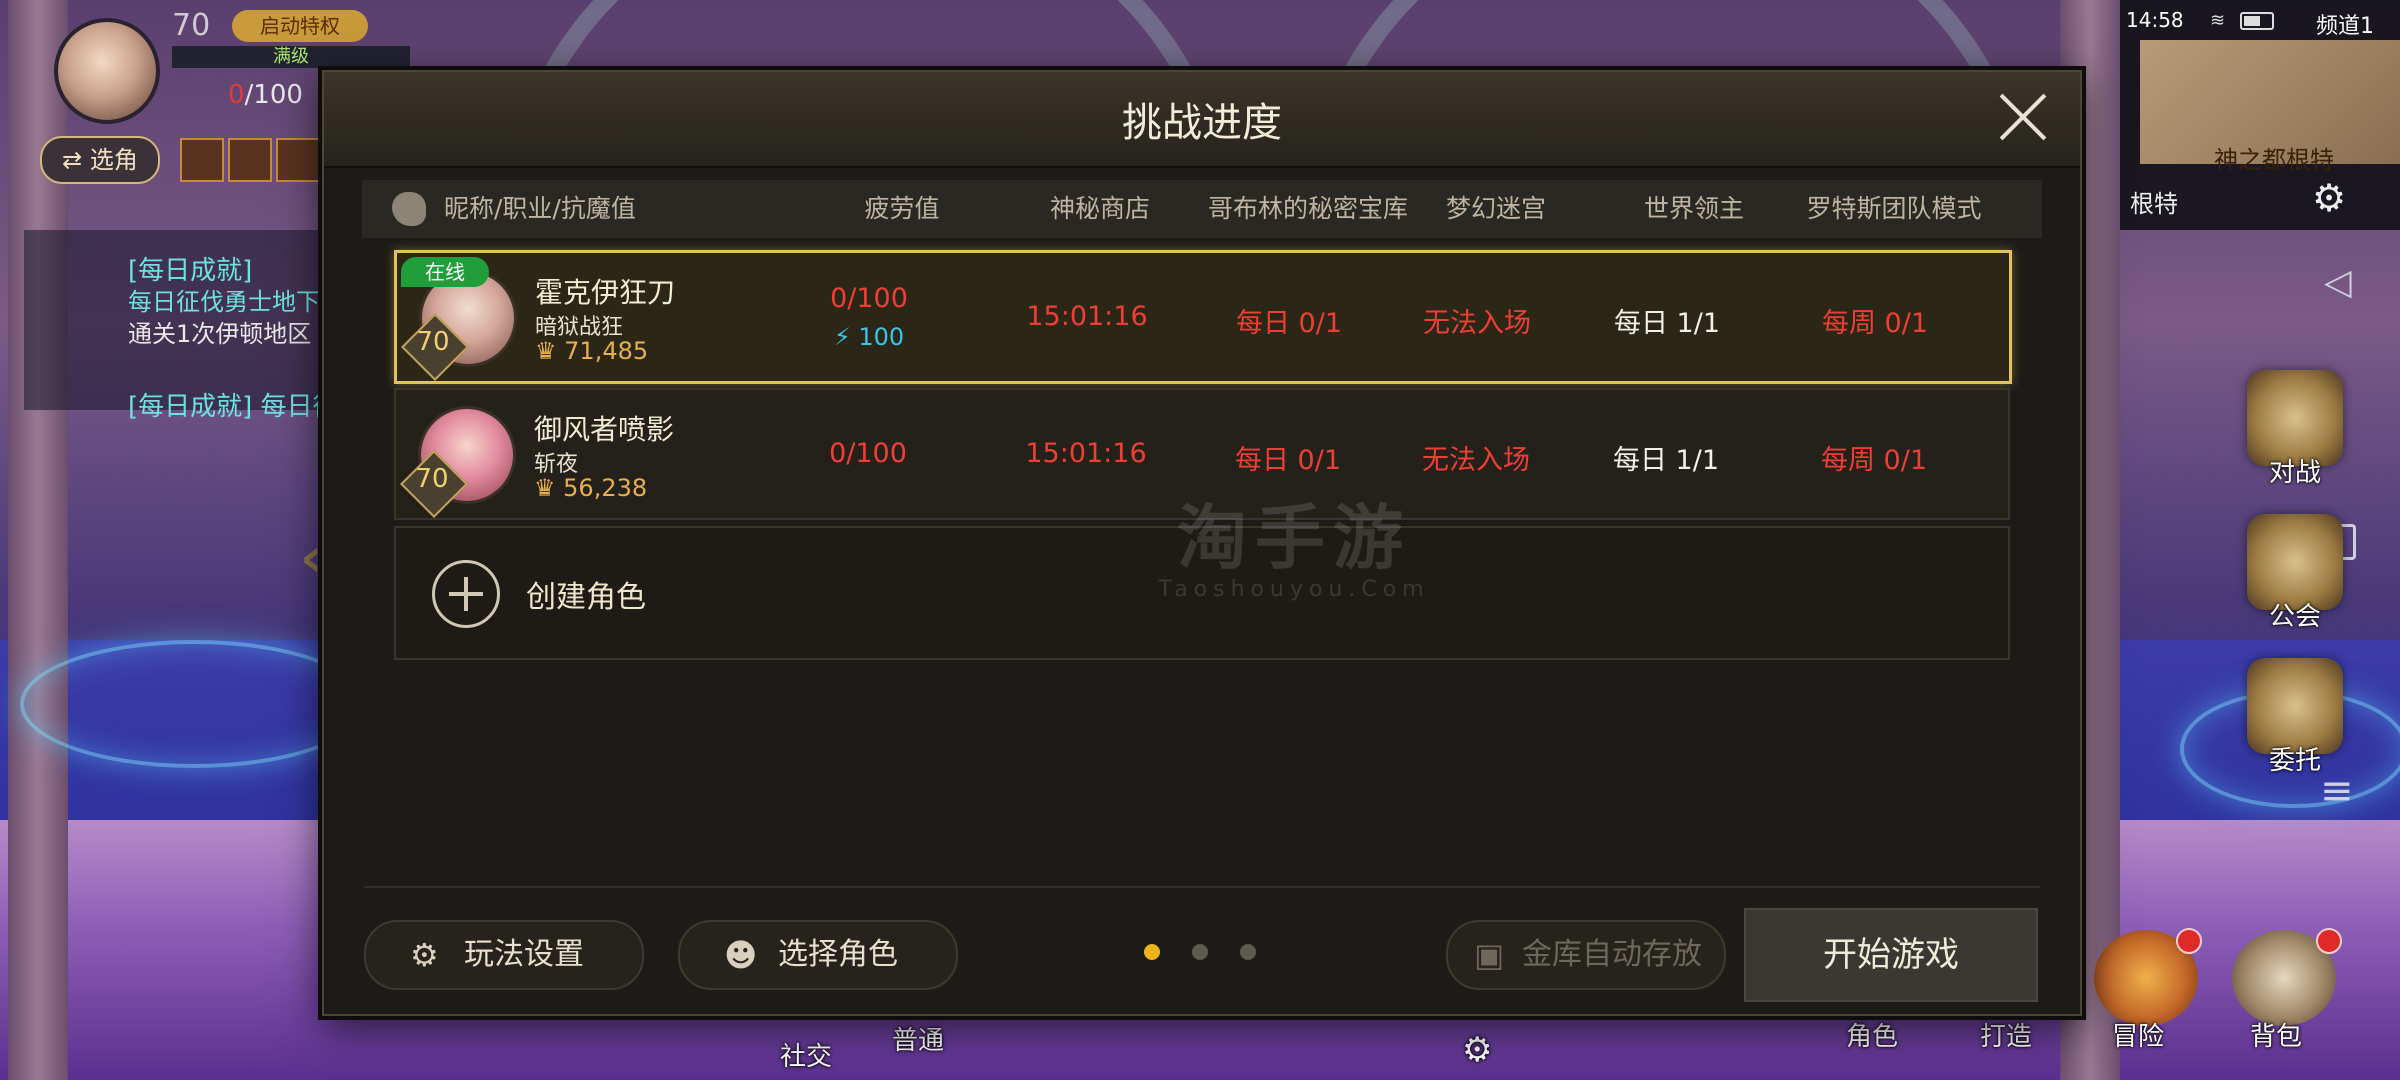 The width and height of the screenshot is (2400, 1080). I want to click on area-name: 根特, so click(2154, 204).